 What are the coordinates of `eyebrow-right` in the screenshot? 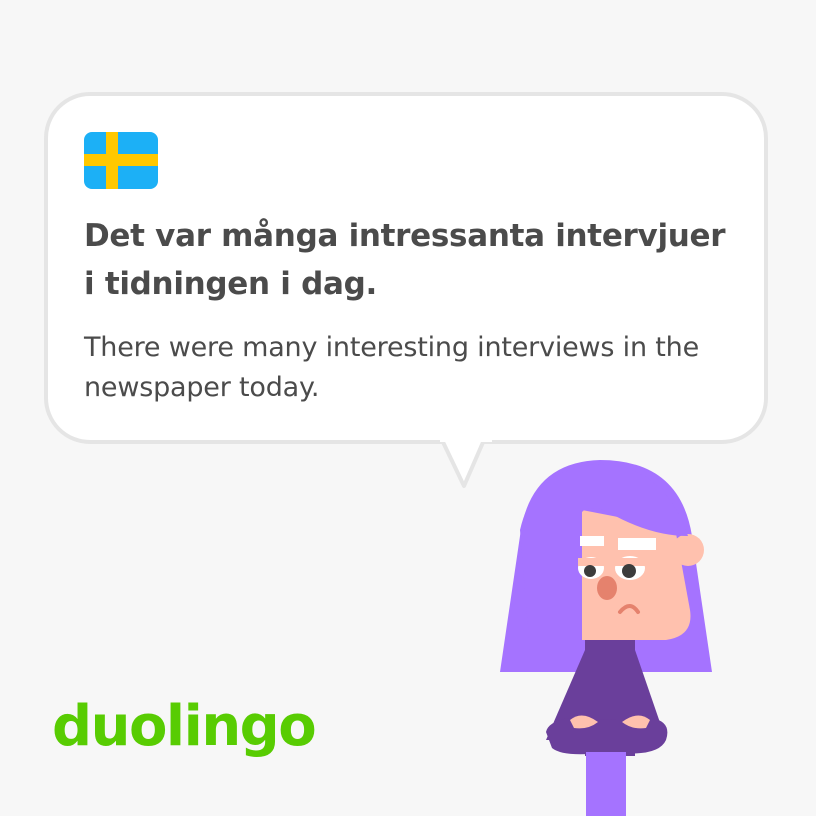 It's located at (637, 544).